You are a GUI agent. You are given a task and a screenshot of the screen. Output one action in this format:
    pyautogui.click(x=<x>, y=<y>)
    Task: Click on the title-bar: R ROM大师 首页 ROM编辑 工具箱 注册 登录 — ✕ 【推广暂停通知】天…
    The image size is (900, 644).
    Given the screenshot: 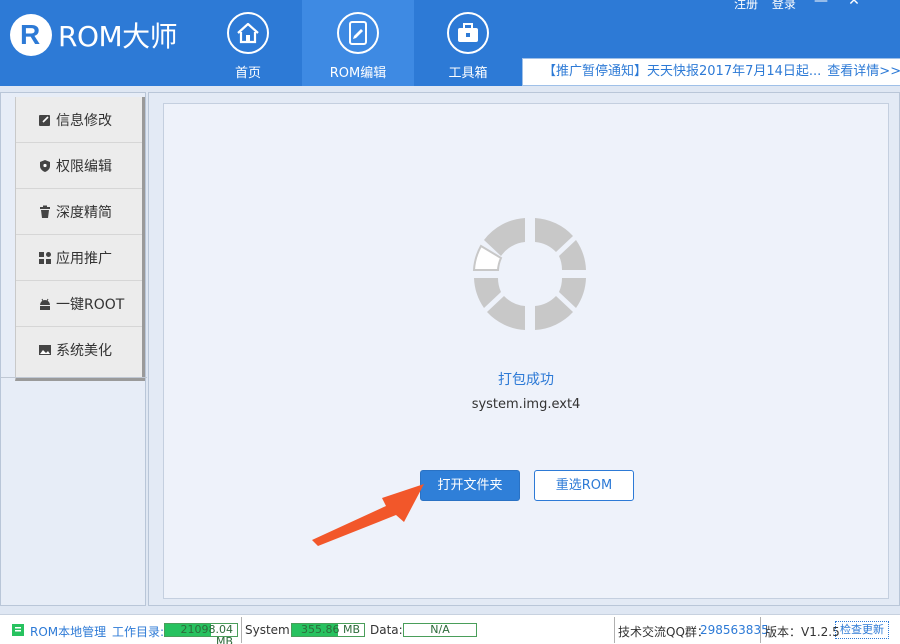 What is the action you would take?
    pyautogui.click(x=450, y=43)
    